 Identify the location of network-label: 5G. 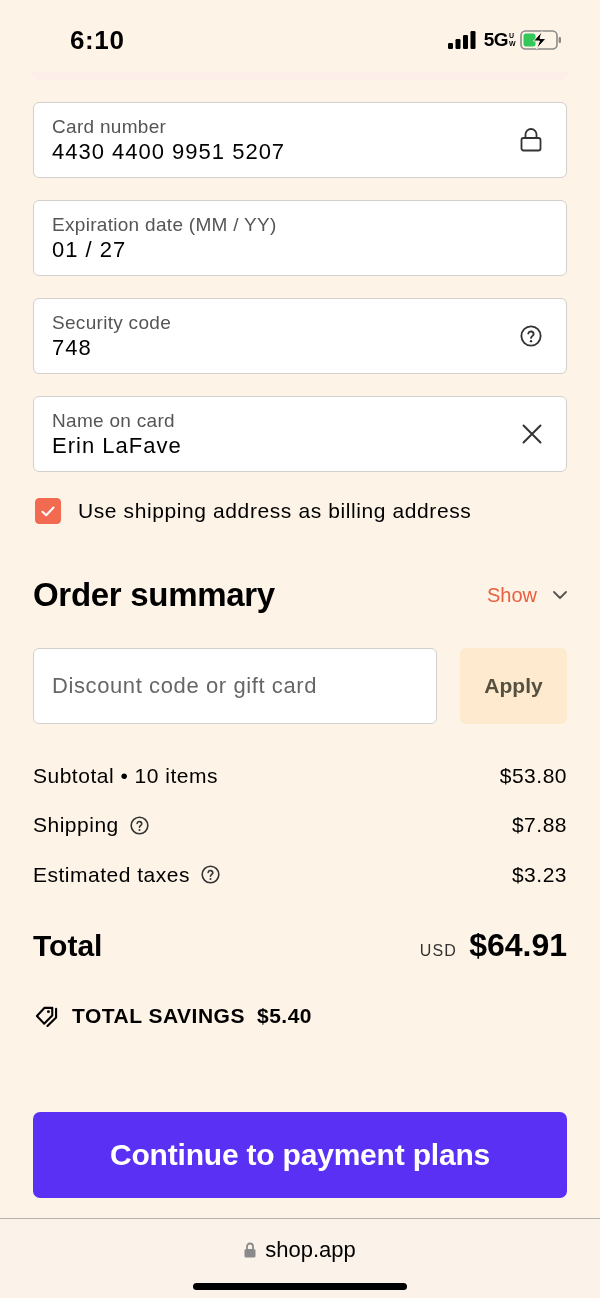
(495, 40).